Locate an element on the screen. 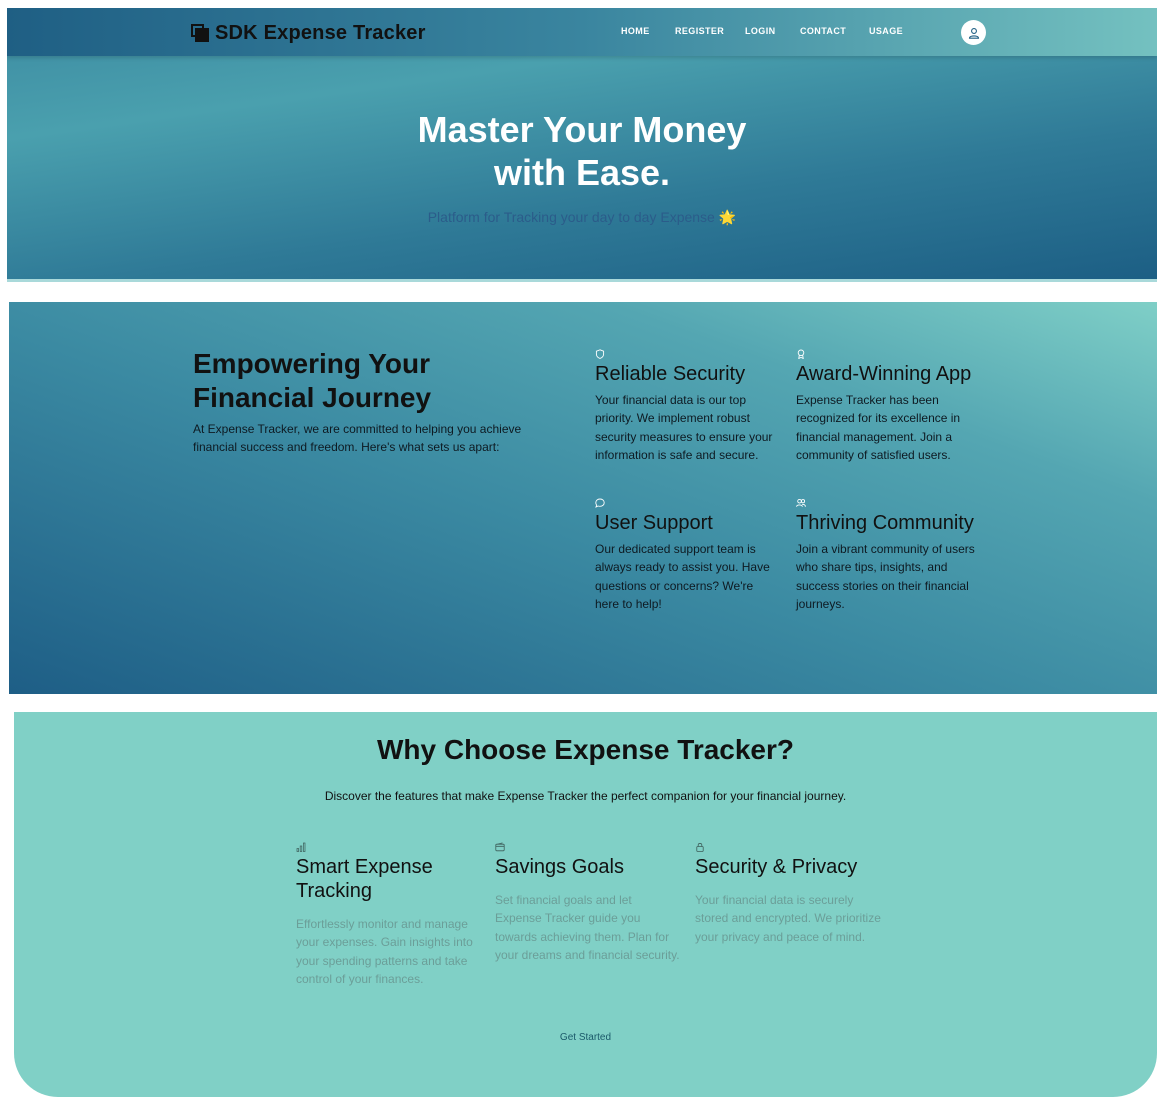 Image resolution: width=1157 pixels, height=1097 pixels. get-started-link: Get Started is located at coordinates (585, 1037).